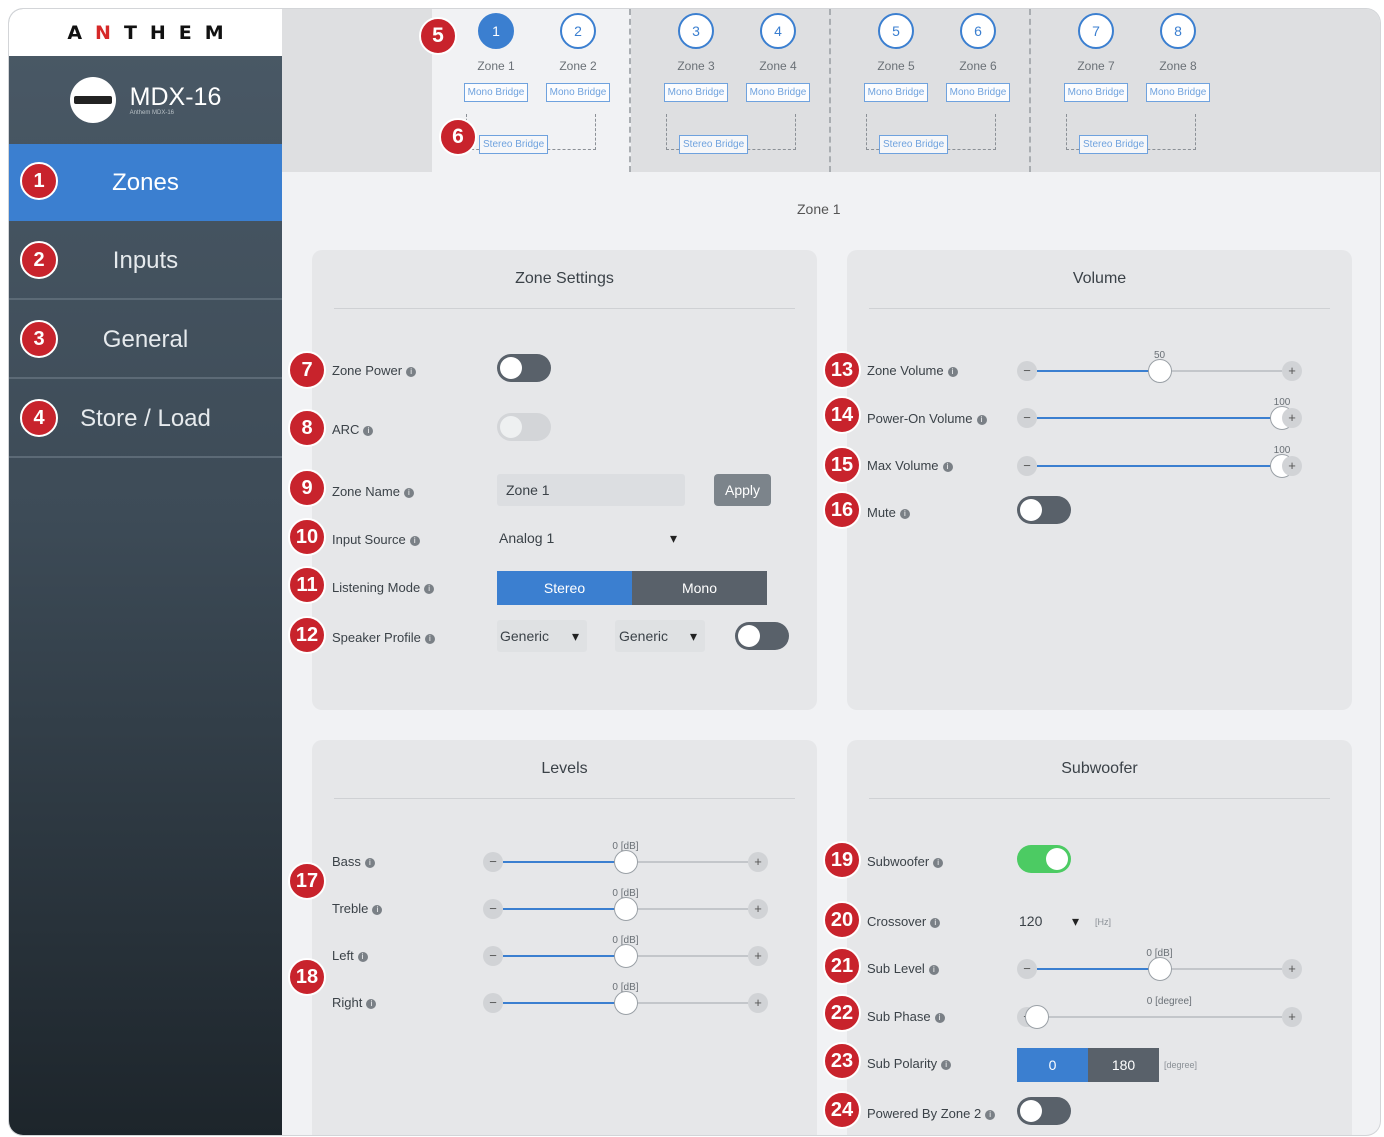 Image resolution: width=1384 pixels, height=1137 pixels. I want to click on crossover-select: 120, so click(1052, 921).